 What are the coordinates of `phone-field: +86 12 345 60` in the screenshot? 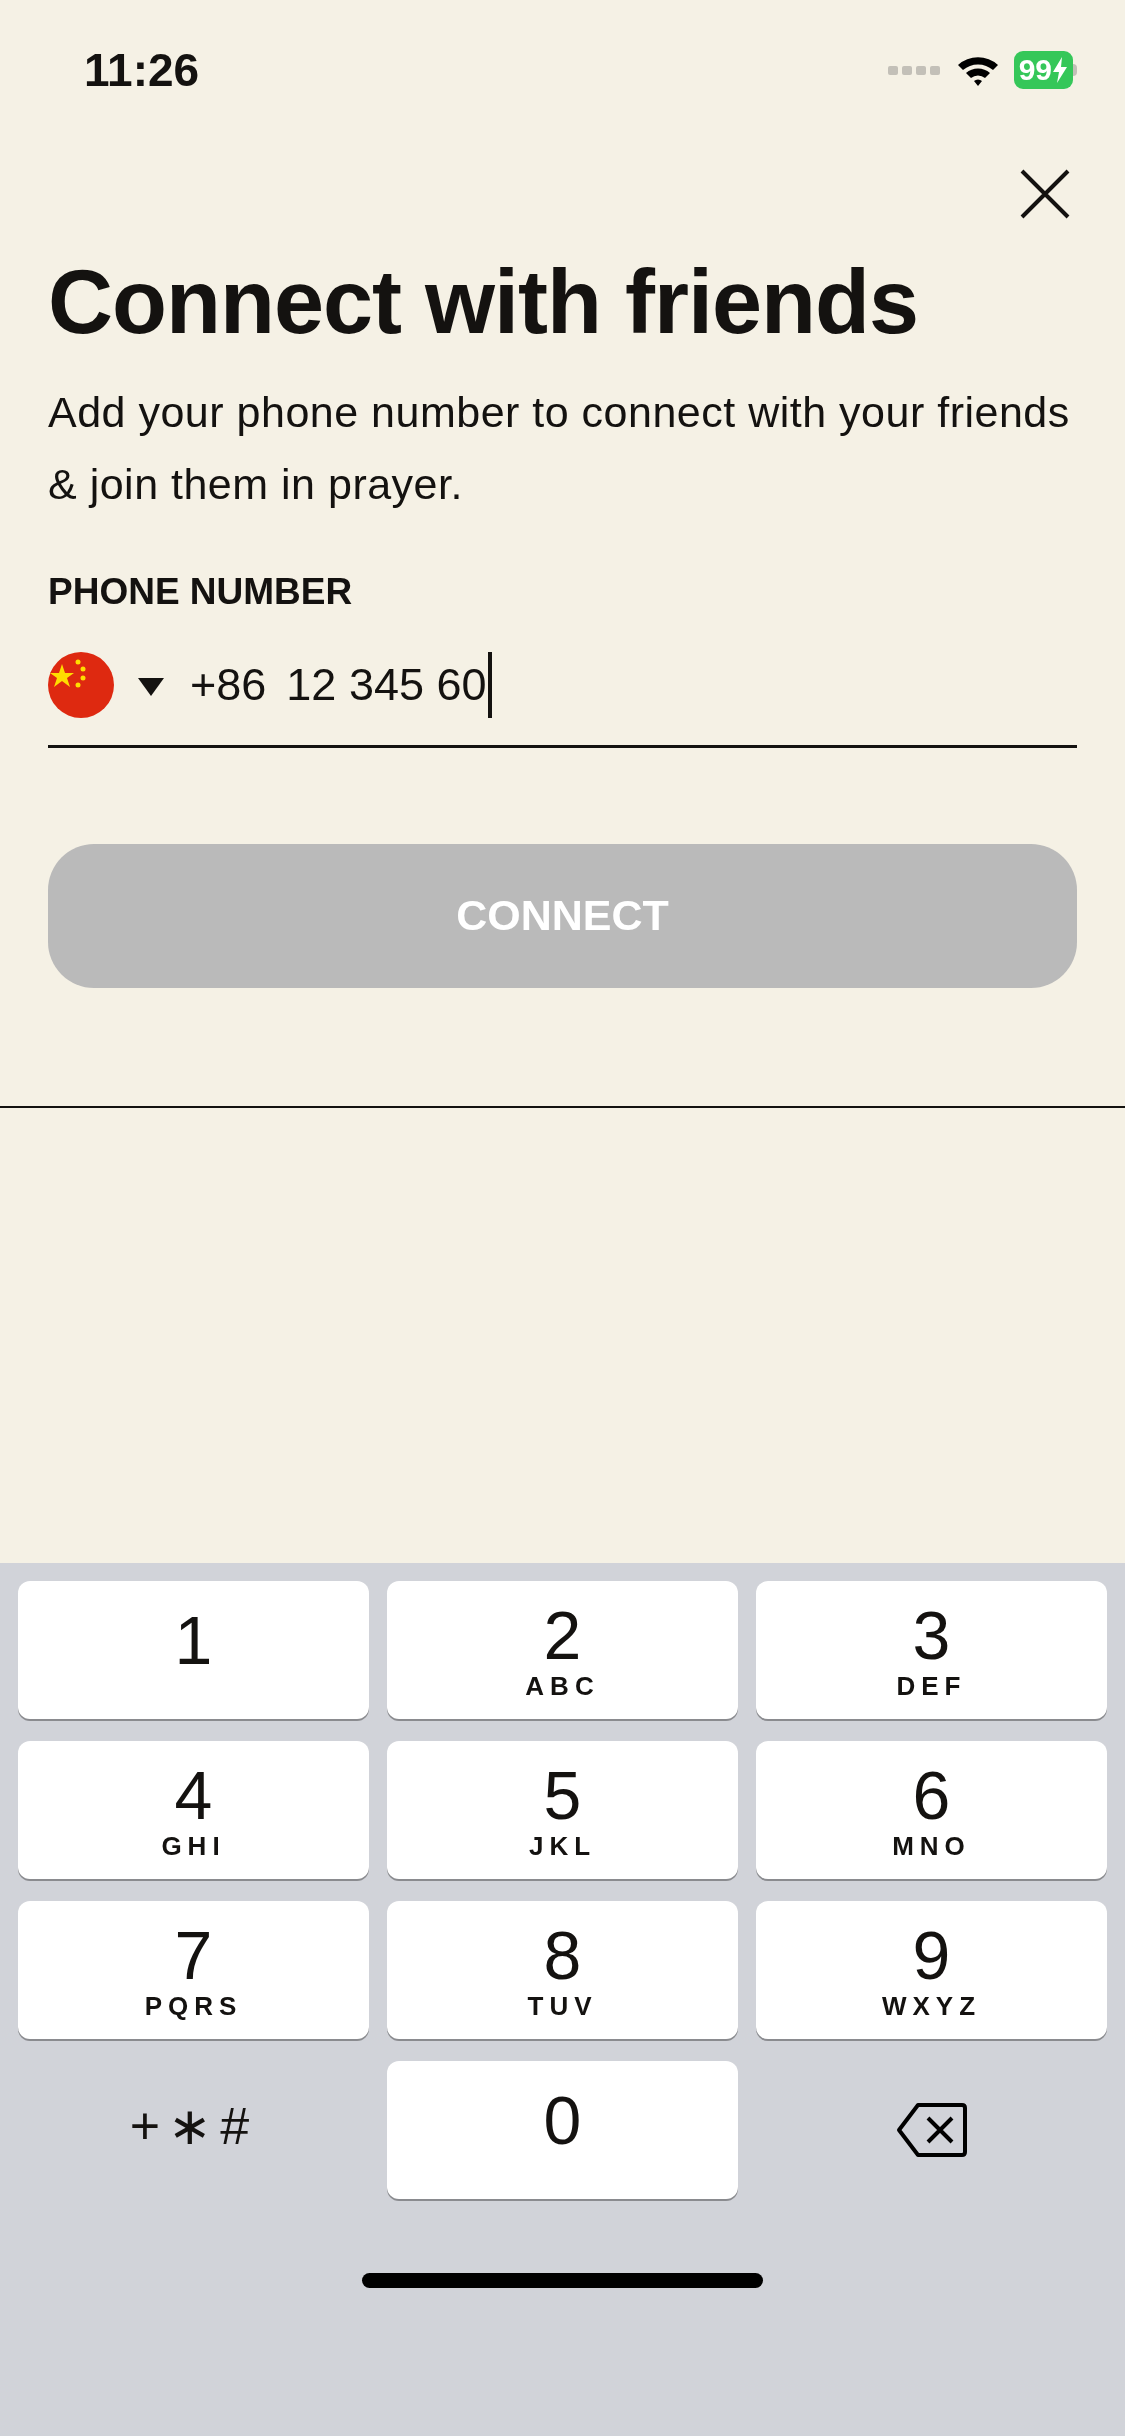 It's located at (562, 697).